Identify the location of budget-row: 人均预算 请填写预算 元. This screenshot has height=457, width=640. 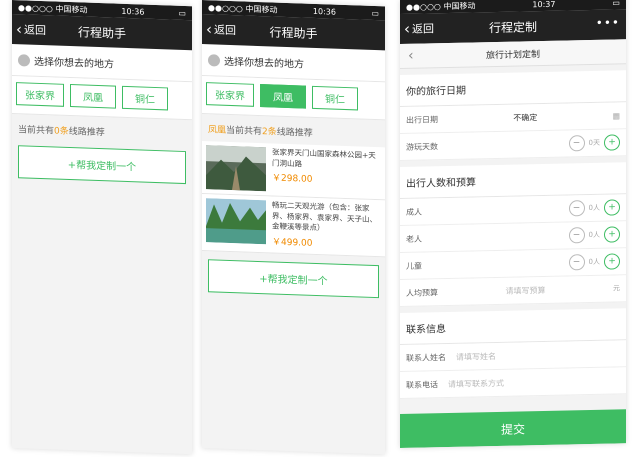
(513, 291).